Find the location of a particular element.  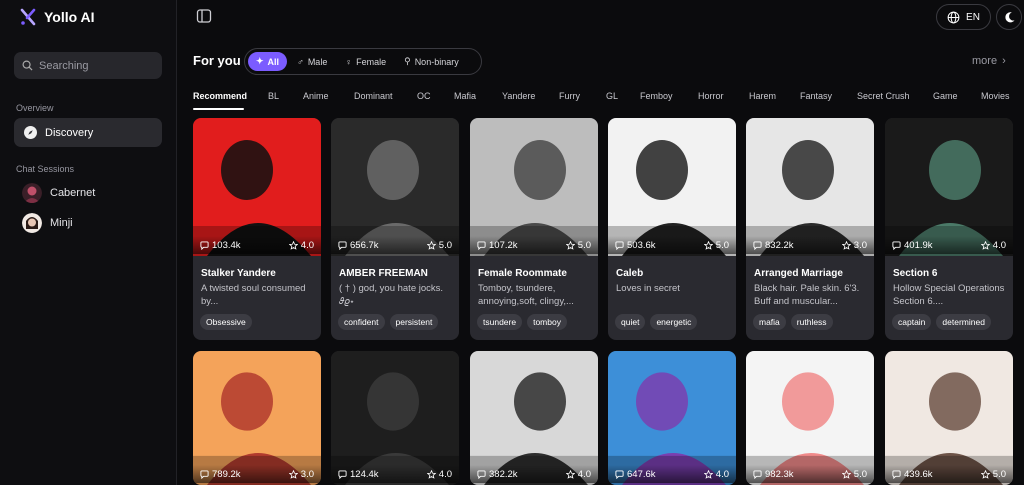

tab-fantasy: Fantasy is located at coordinates (816, 96).